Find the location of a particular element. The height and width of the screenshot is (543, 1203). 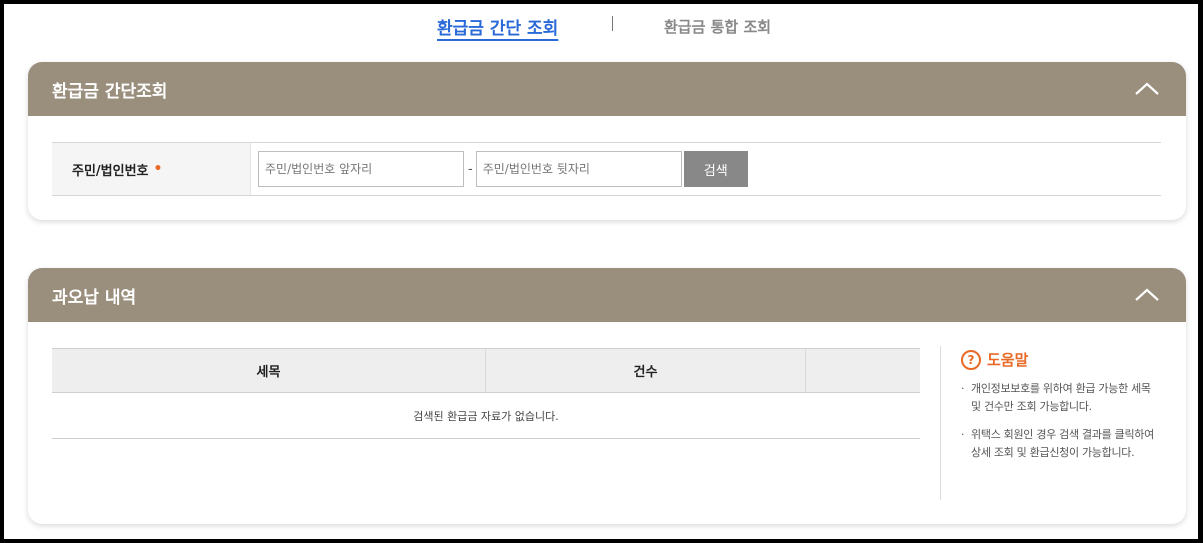

required-mark: • is located at coordinates (158, 169).